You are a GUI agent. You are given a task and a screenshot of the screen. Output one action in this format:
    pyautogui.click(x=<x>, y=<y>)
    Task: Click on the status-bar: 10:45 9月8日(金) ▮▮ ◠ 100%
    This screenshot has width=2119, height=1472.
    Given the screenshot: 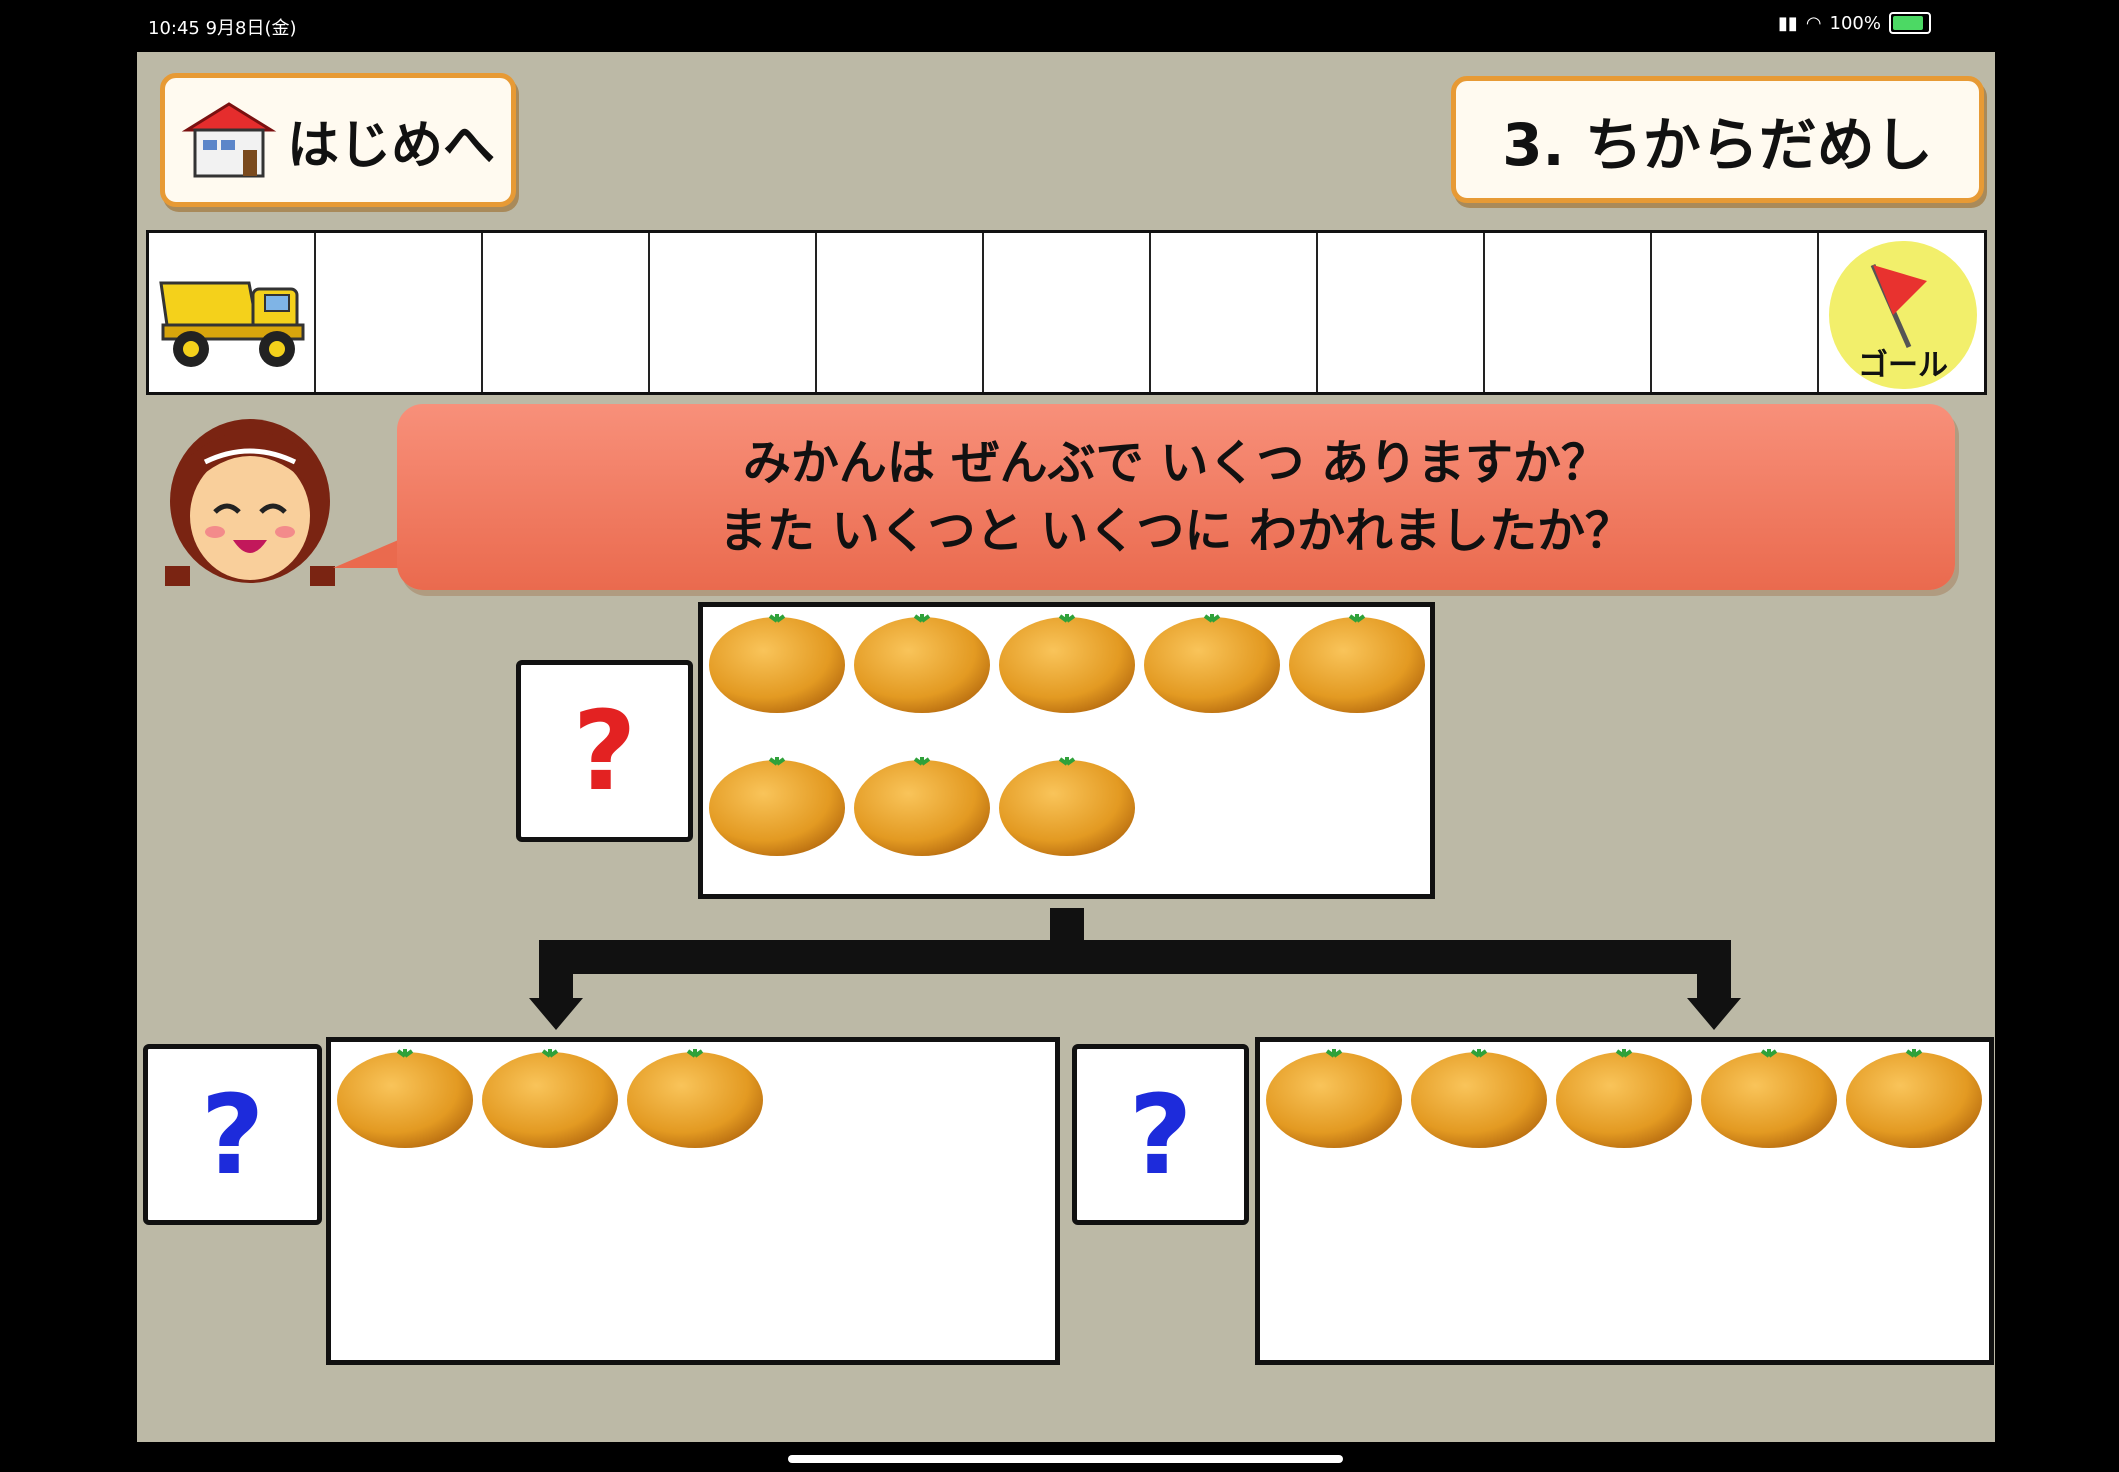 What is the action you would take?
    pyautogui.click(x=1059, y=25)
    